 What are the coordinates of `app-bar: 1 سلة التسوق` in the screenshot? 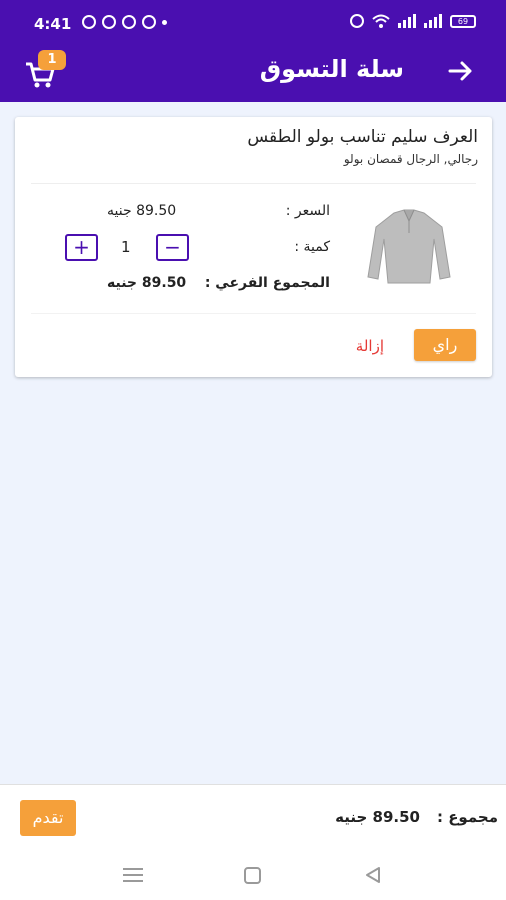 It's located at (253, 74).